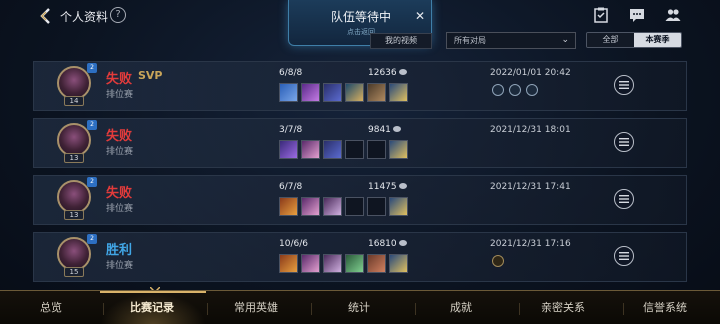  Describe the element at coordinates (565, 40) in the screenshot. I see `chevron-down-icon: ⌄` at that location.